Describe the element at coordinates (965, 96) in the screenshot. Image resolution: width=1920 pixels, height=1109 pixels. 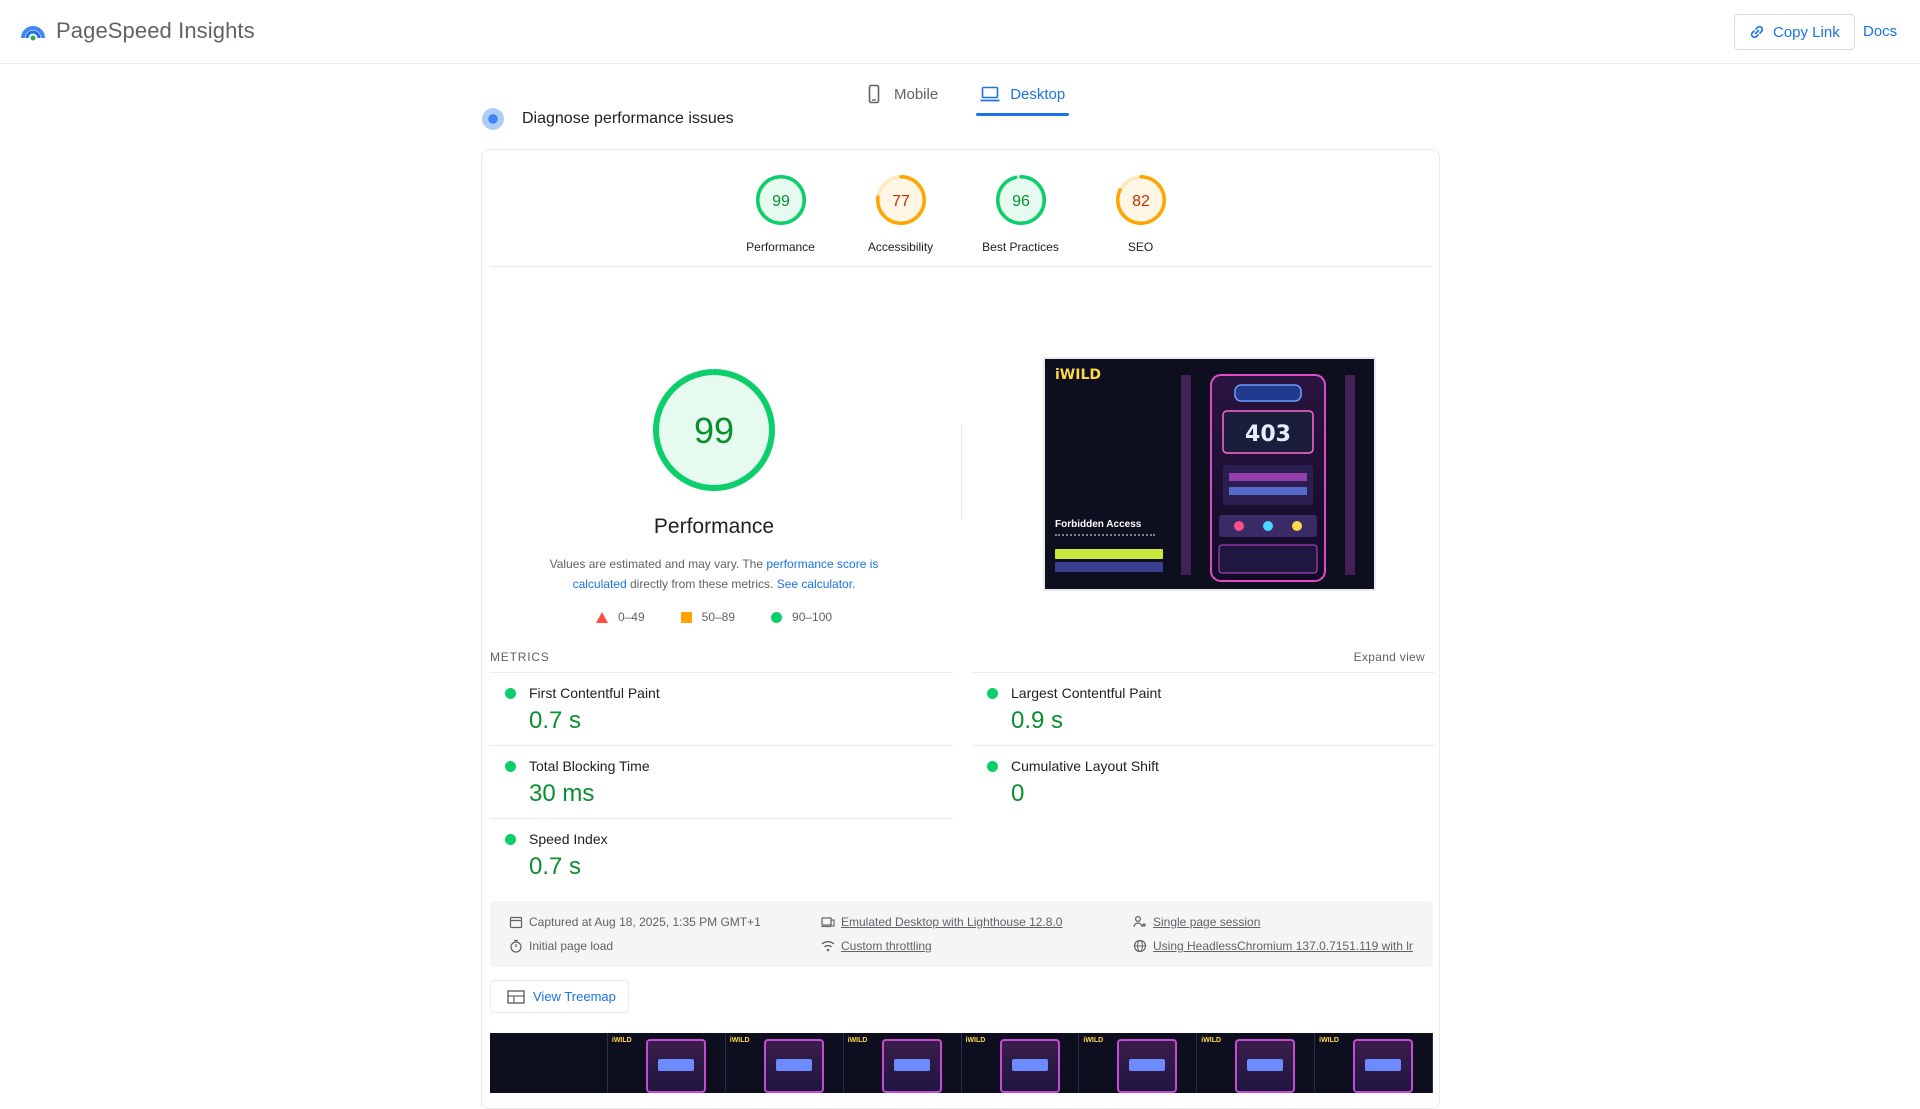
I see `device-tabs: Mobile Desktop` at that location.